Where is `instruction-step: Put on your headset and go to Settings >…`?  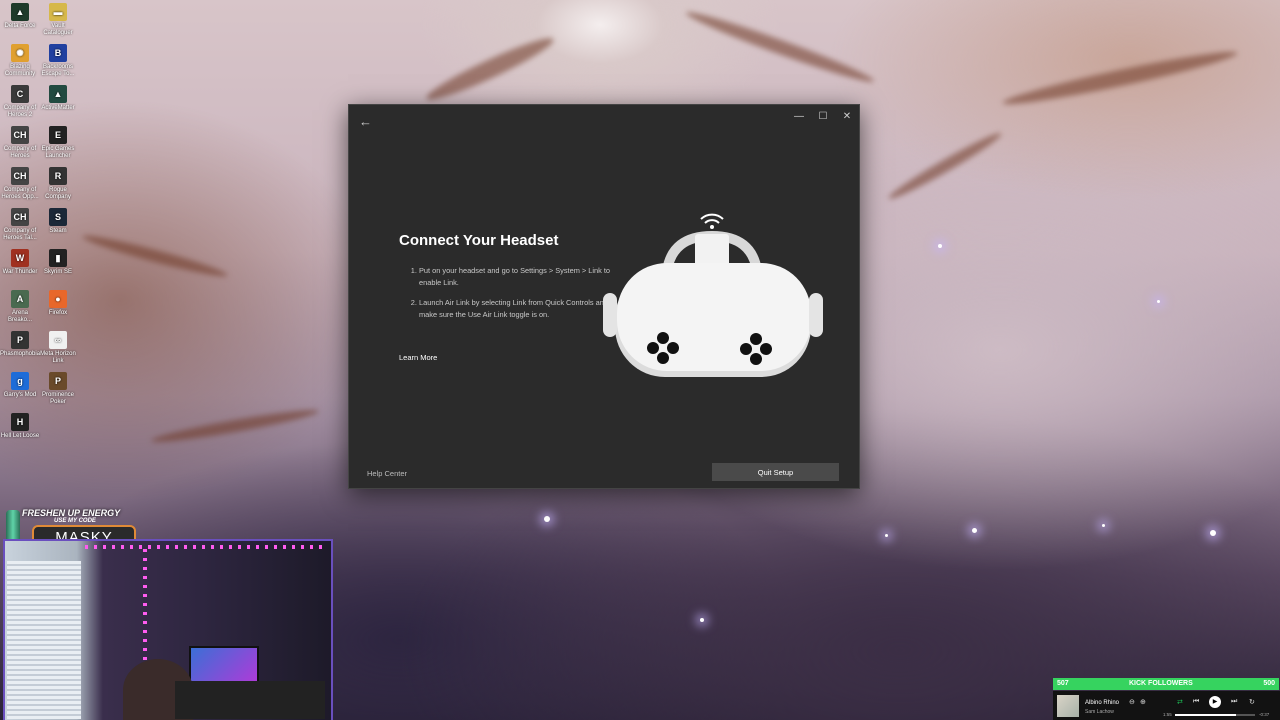
instruction-step: Put on your headset and go to Settings >… is located at coordinates (519, 277).